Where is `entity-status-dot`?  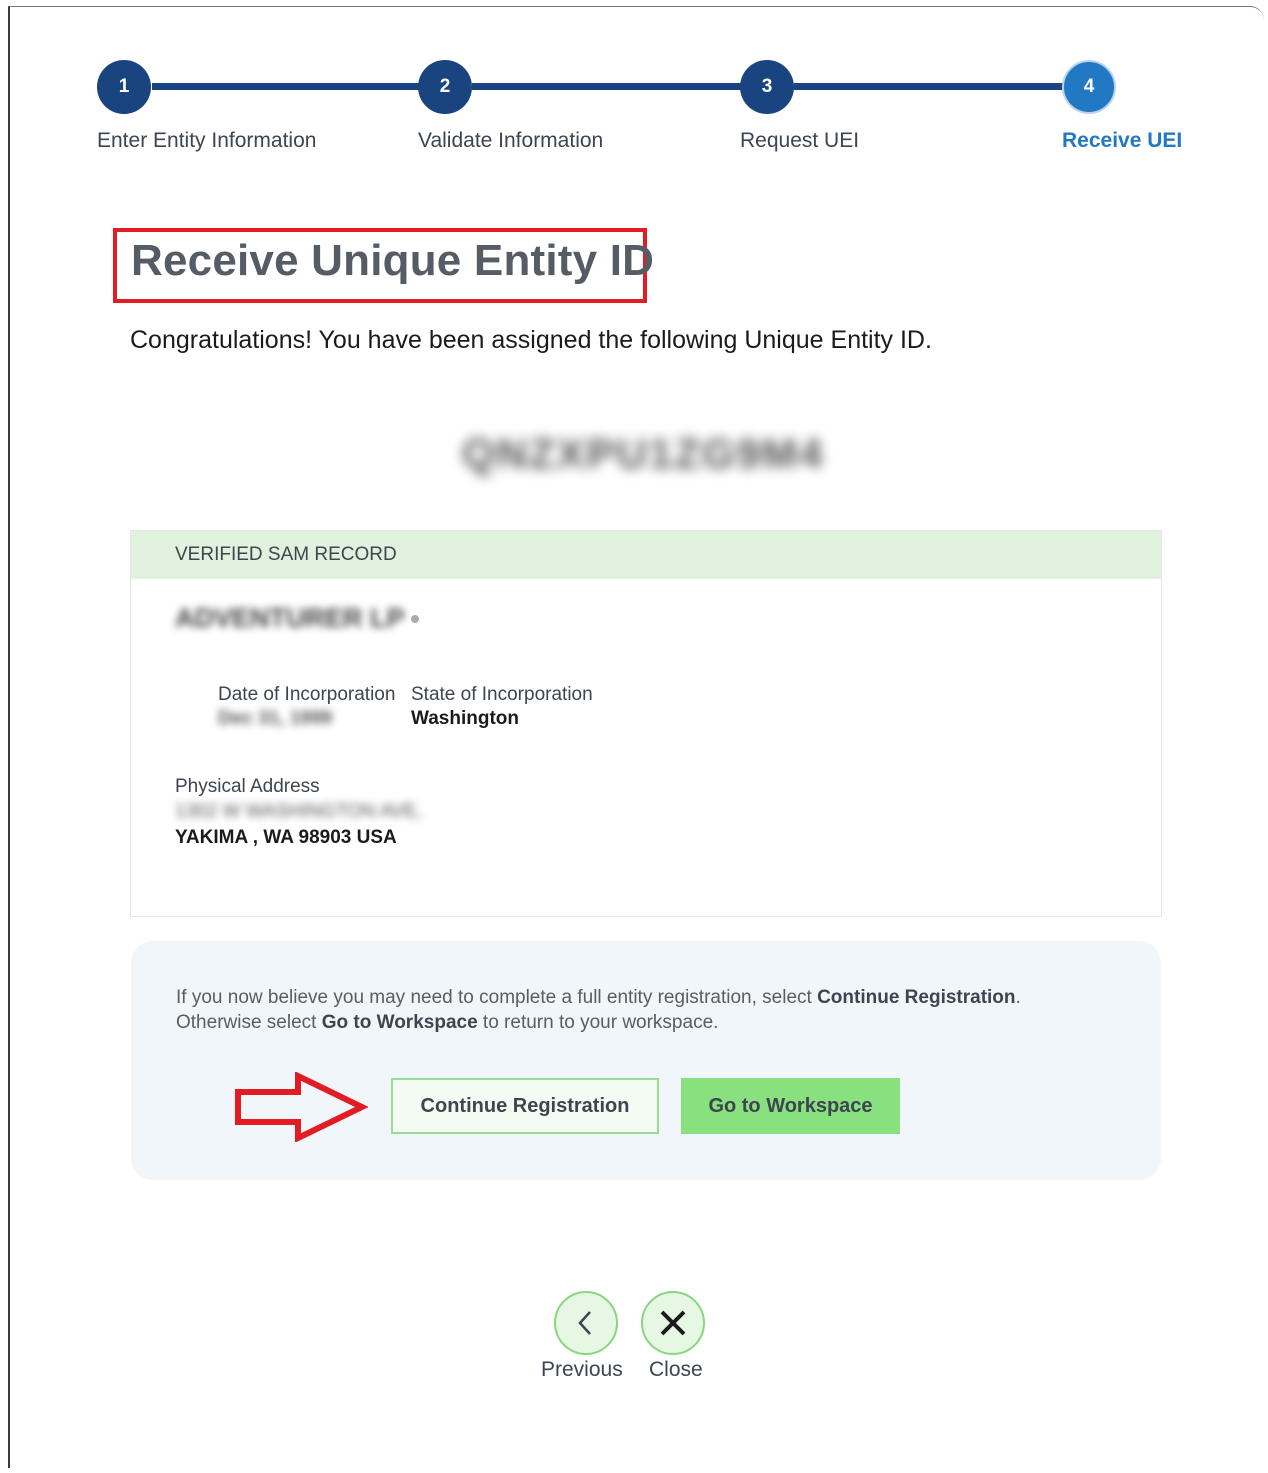 entity-status-dot is located at coordinates (415, 619).